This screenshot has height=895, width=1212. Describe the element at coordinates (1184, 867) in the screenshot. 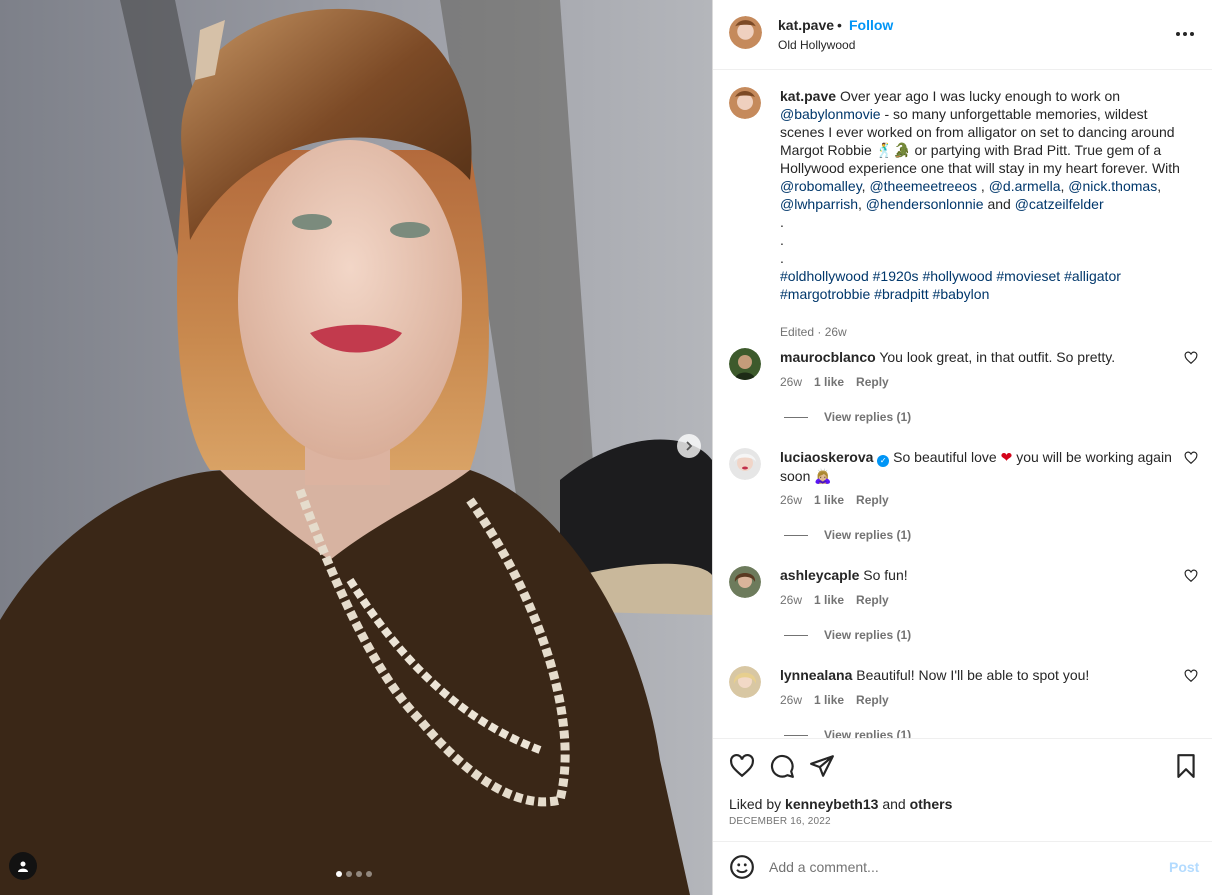

I see `post-comment-button: Post` at that location.